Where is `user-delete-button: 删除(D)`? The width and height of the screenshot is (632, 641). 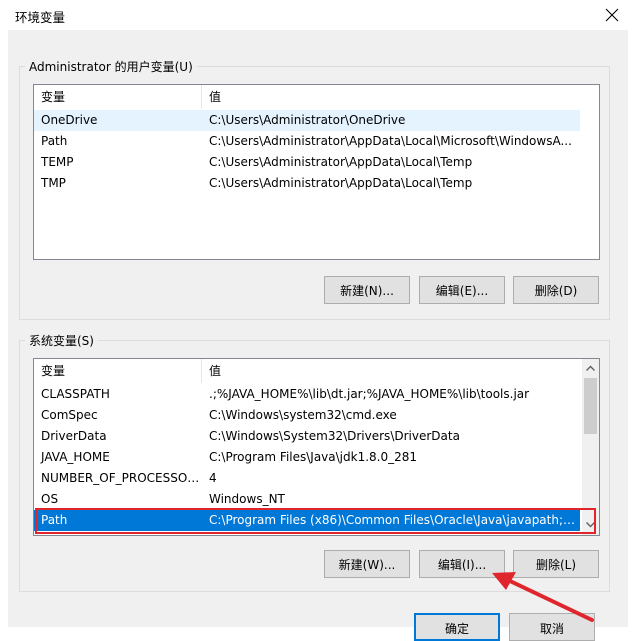 user-delete-button: 删除(D) is located at coordinates (556, 290).